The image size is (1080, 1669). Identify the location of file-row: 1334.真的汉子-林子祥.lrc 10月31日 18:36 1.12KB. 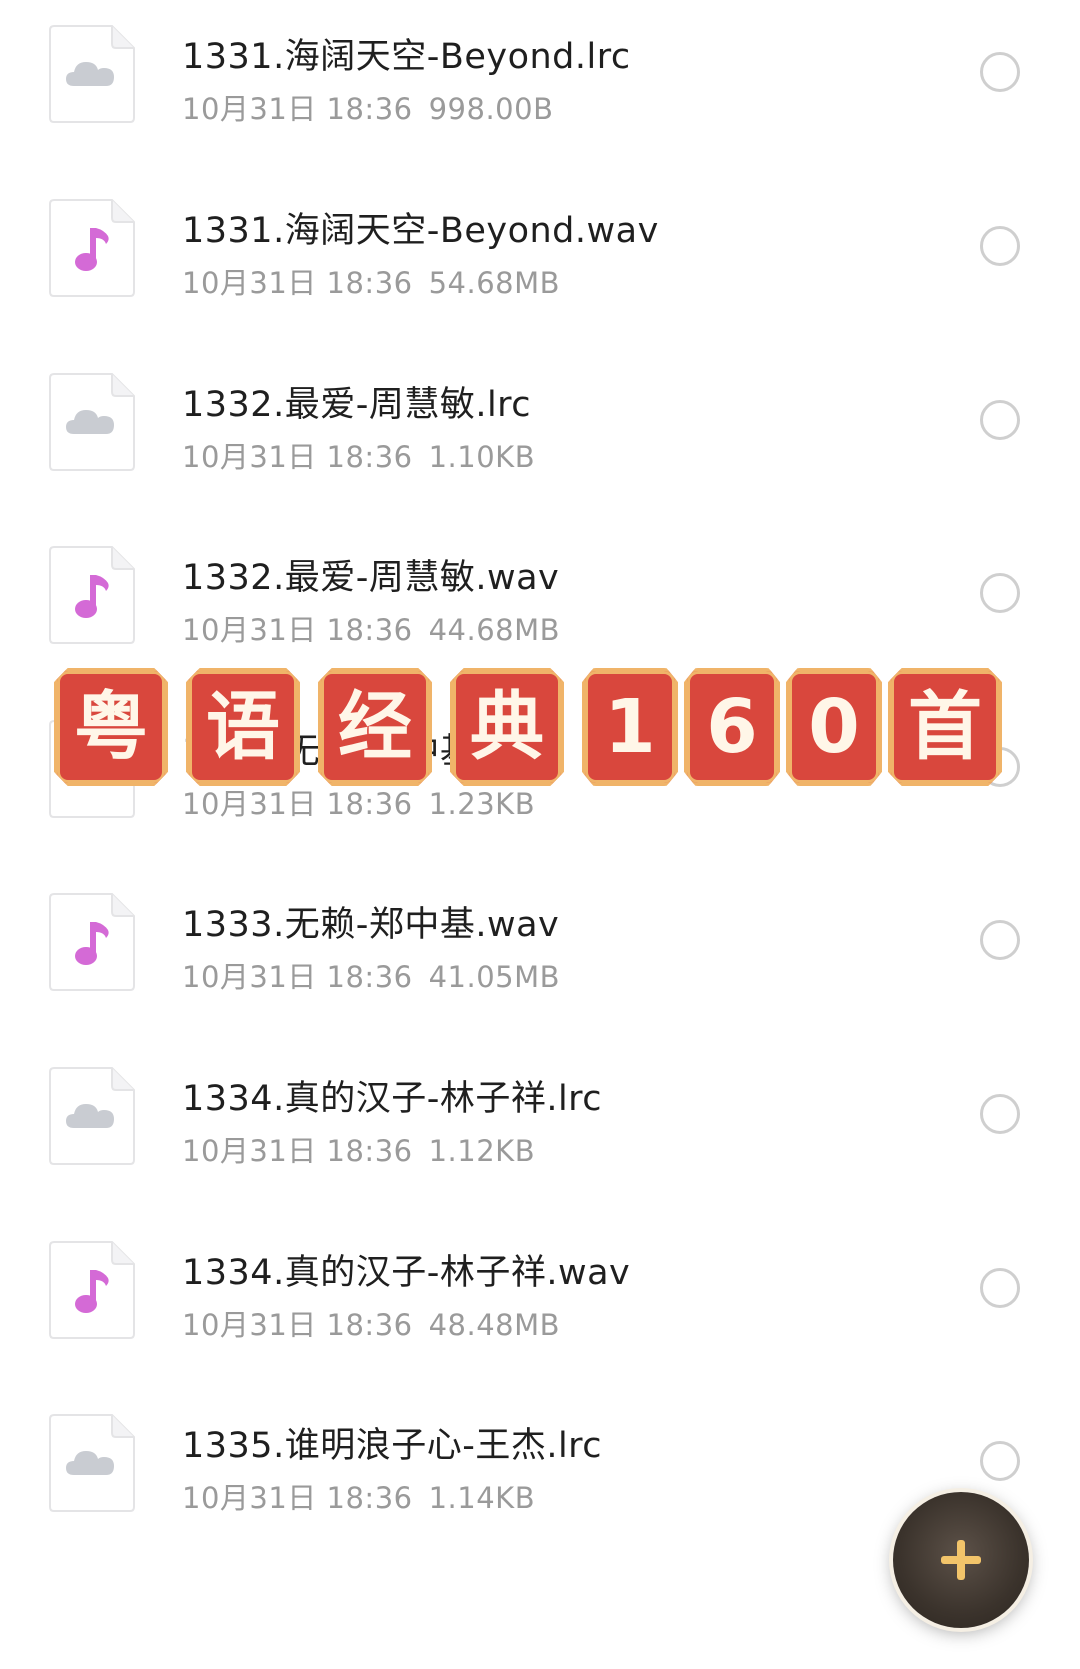
(540, 1117).